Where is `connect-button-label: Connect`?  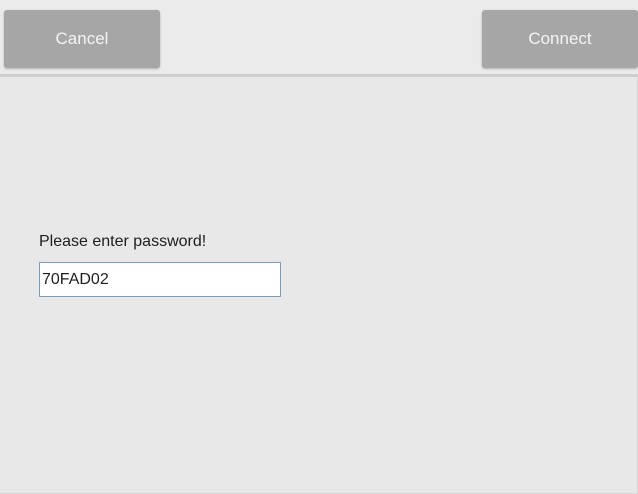
connect-button-label: Connect is located at coordinates (560, 38).